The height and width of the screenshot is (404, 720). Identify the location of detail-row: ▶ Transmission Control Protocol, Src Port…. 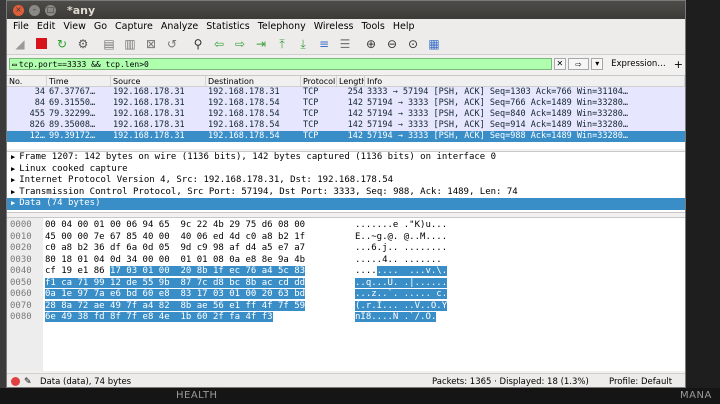
(346, 193).